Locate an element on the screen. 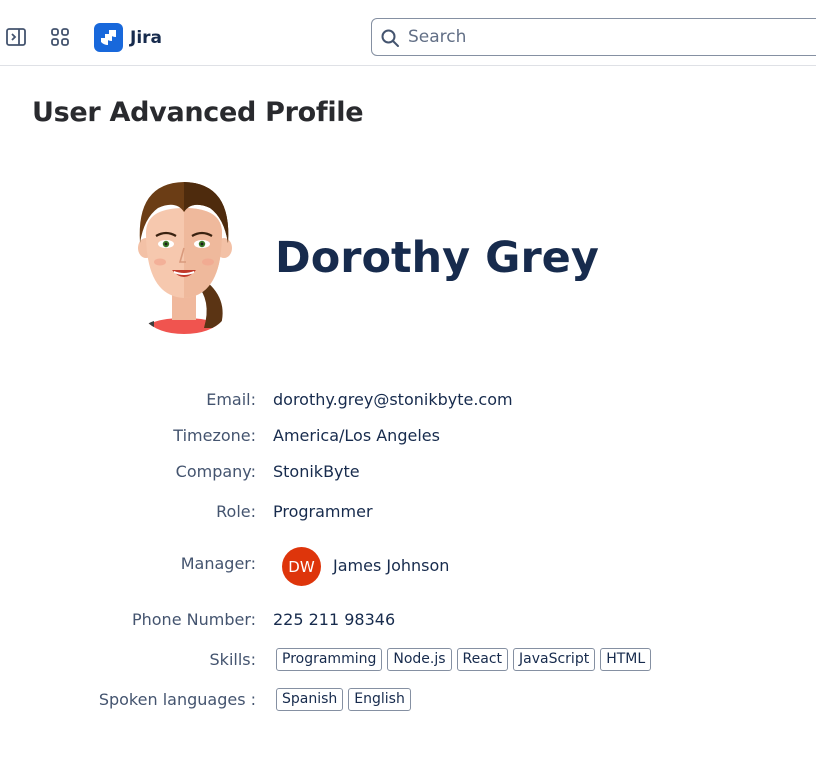 The height and width of the screenshot is (761, 816). jira-logo-icon is located at coordinates (108, 37).